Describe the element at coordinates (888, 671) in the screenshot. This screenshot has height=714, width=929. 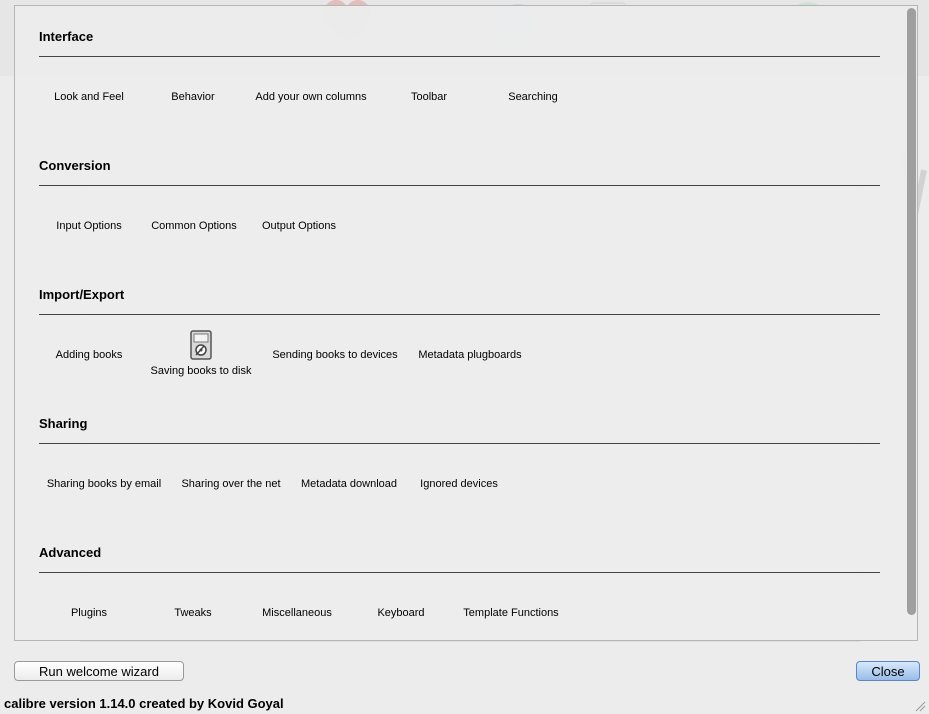
I see `close-button: Close` at that location.